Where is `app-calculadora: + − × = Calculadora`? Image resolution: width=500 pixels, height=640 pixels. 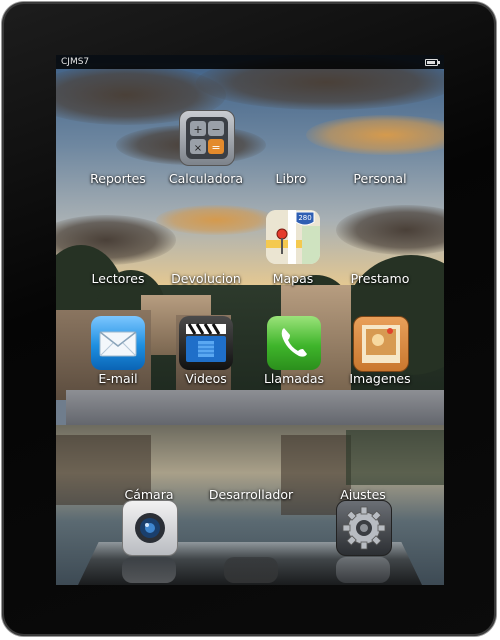 app-calculadora: + − × = Calculadora is located at coordinates (206, 147).